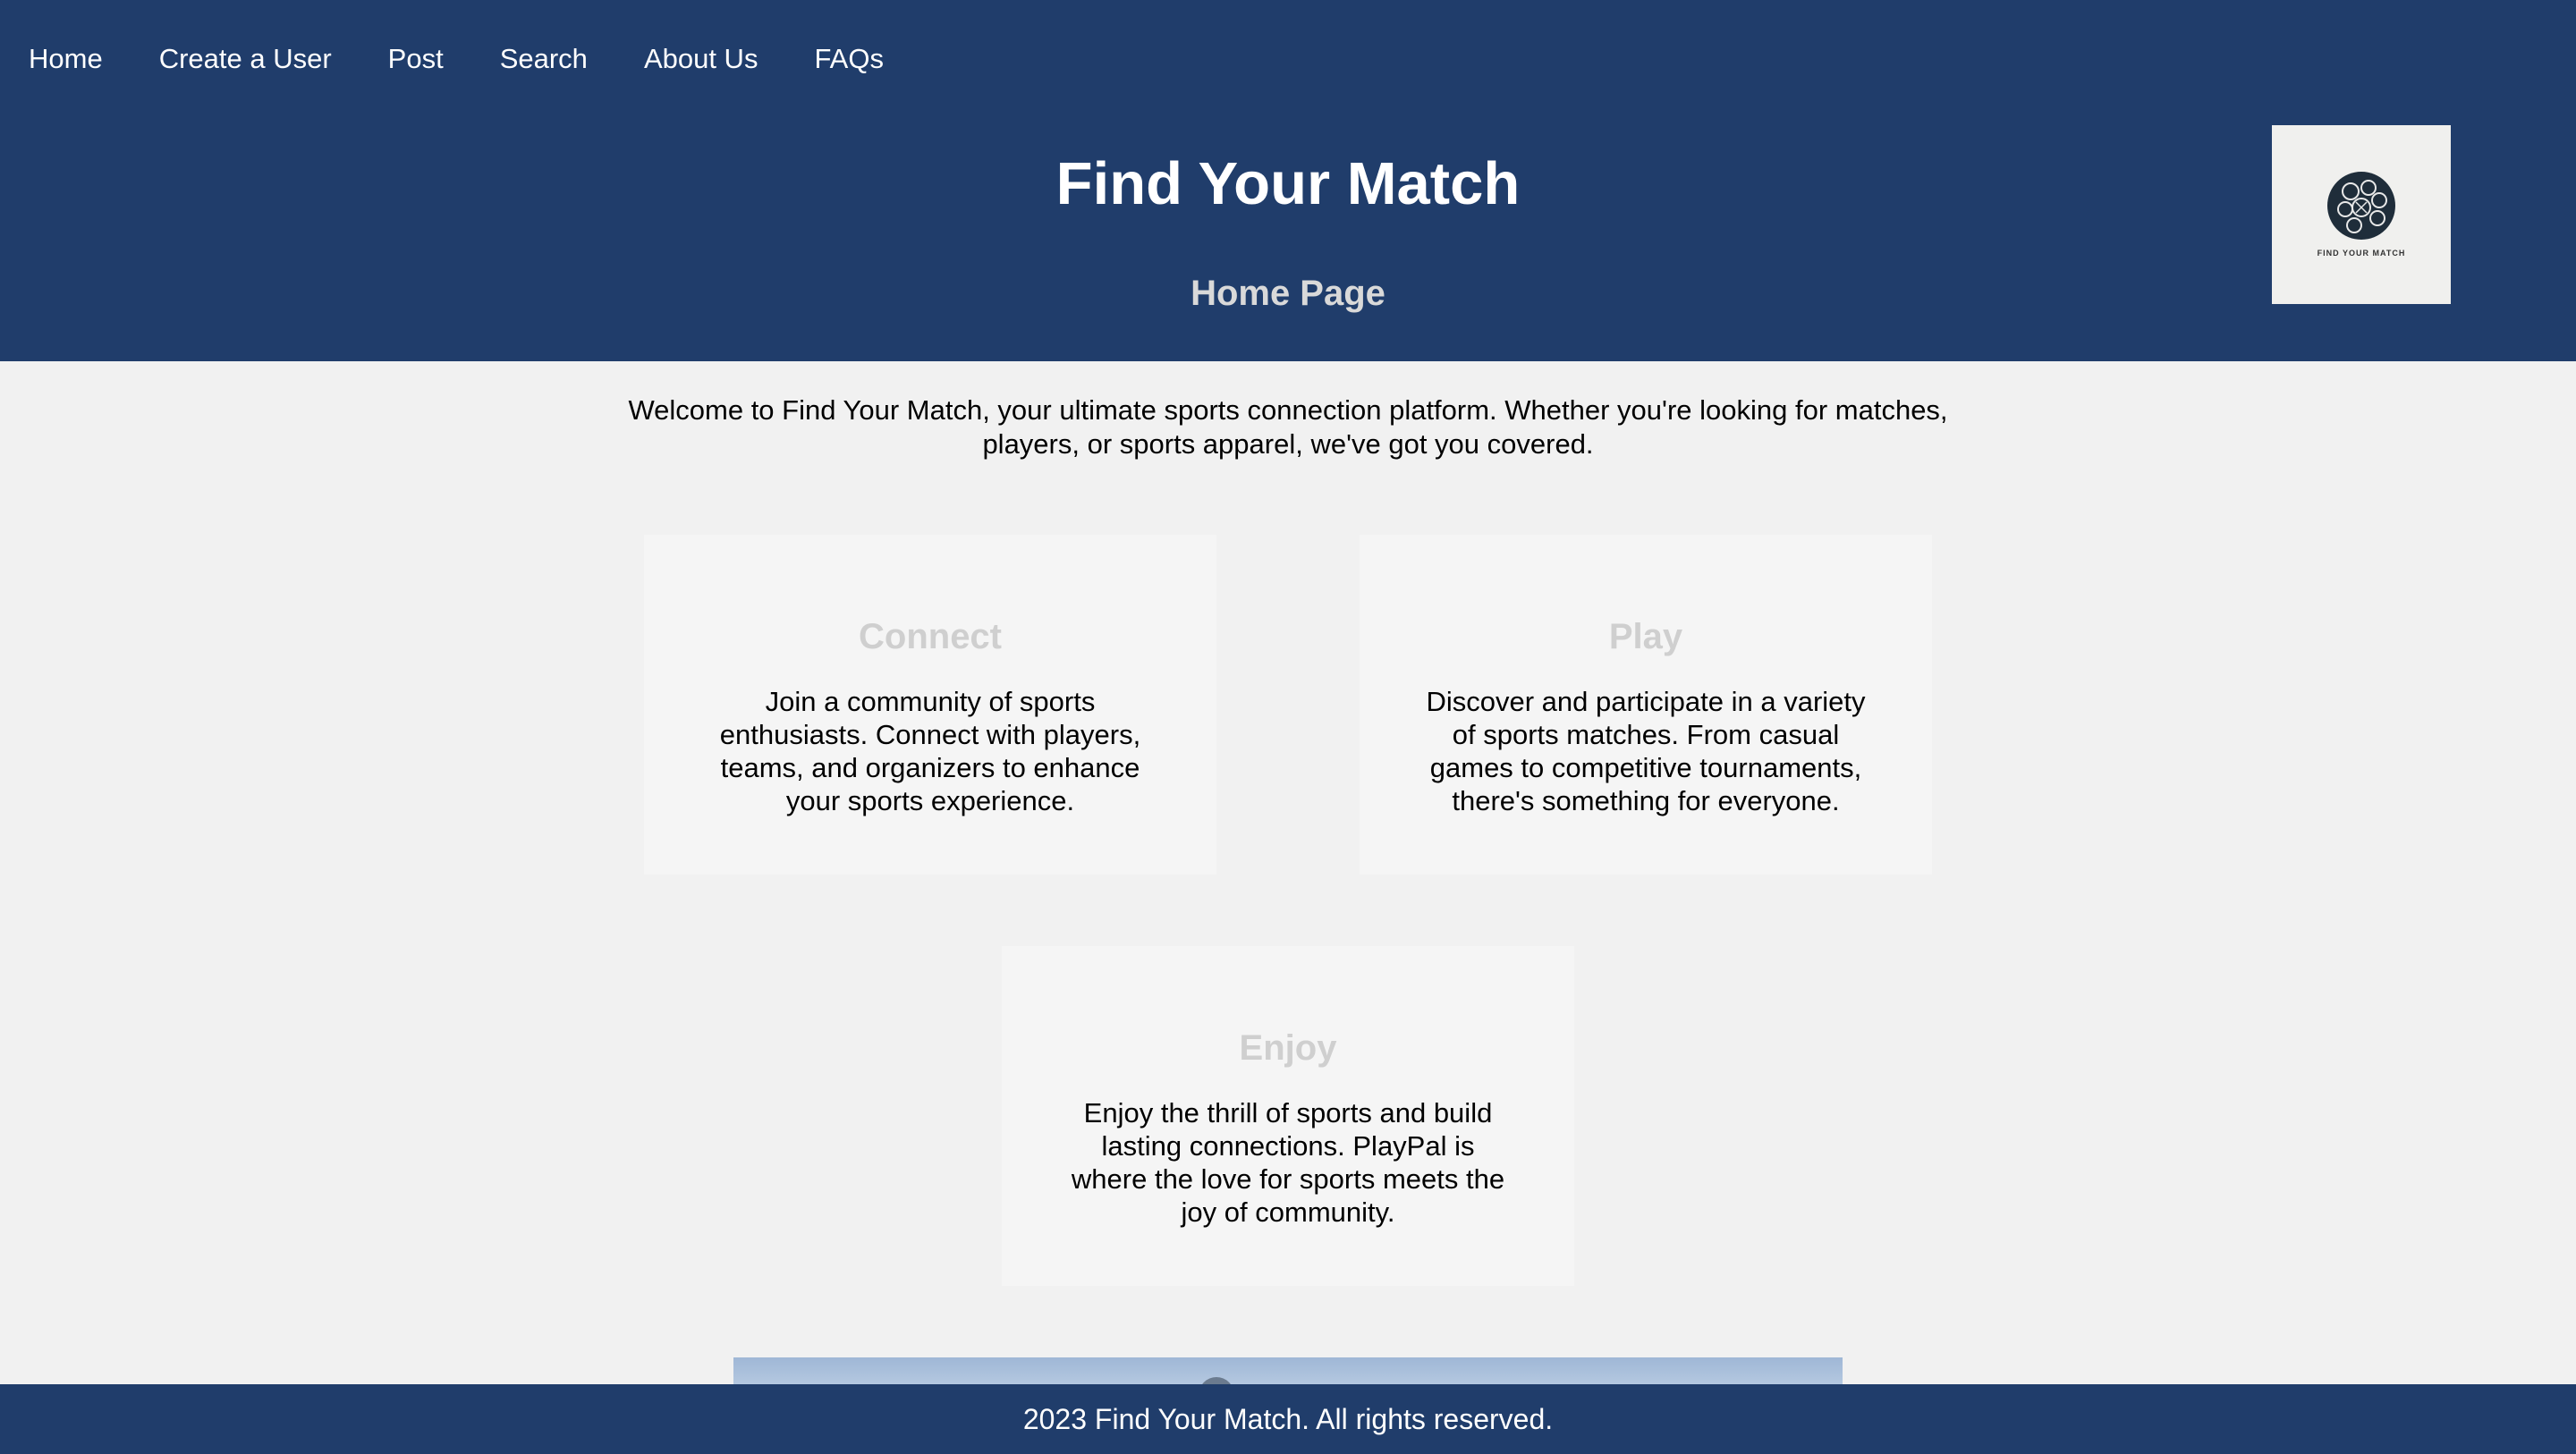 The height and width of the screenshot is (1454, 2576). Describe the element at coordinates (66, 59) in the screenshot. I see `nav-link-home: Home` at that location.